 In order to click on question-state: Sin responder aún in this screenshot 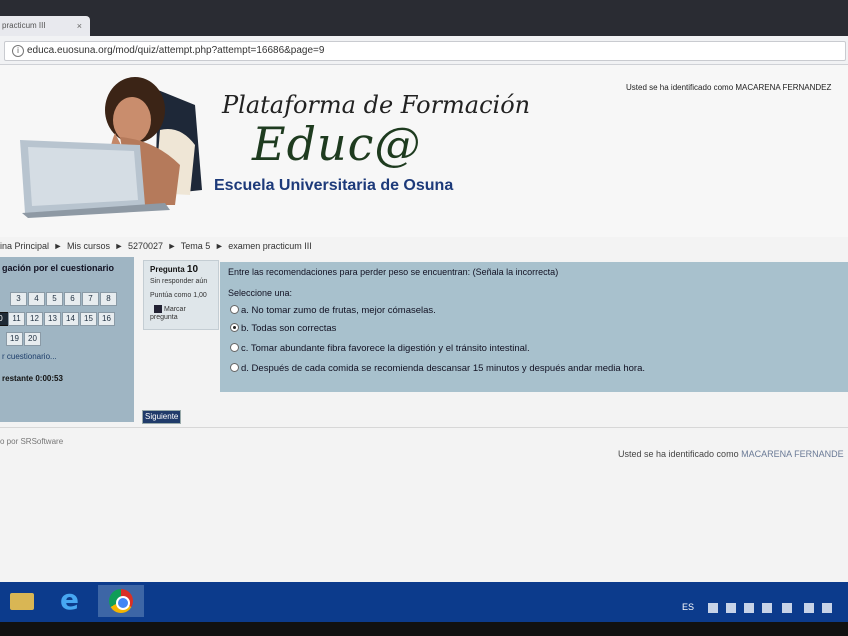, I will do `click(179, 281)`.